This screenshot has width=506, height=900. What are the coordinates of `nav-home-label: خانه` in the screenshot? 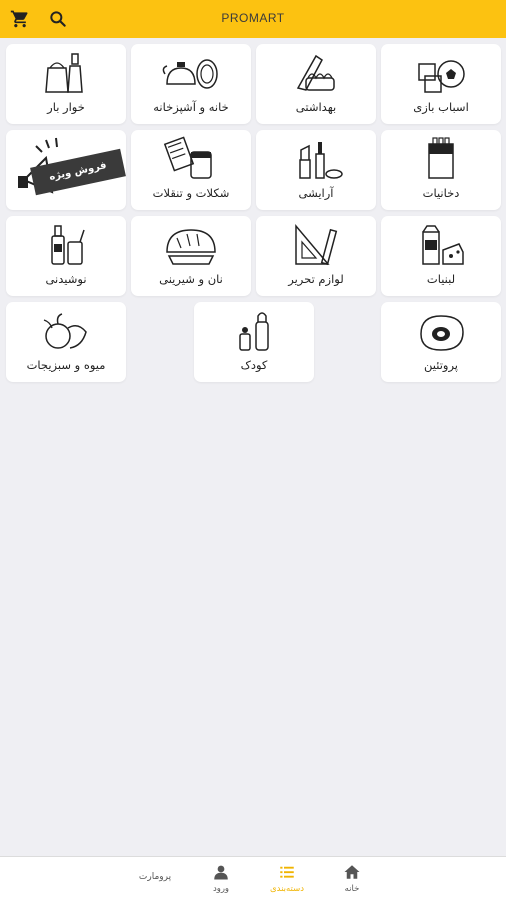 It's located at (352, 889).